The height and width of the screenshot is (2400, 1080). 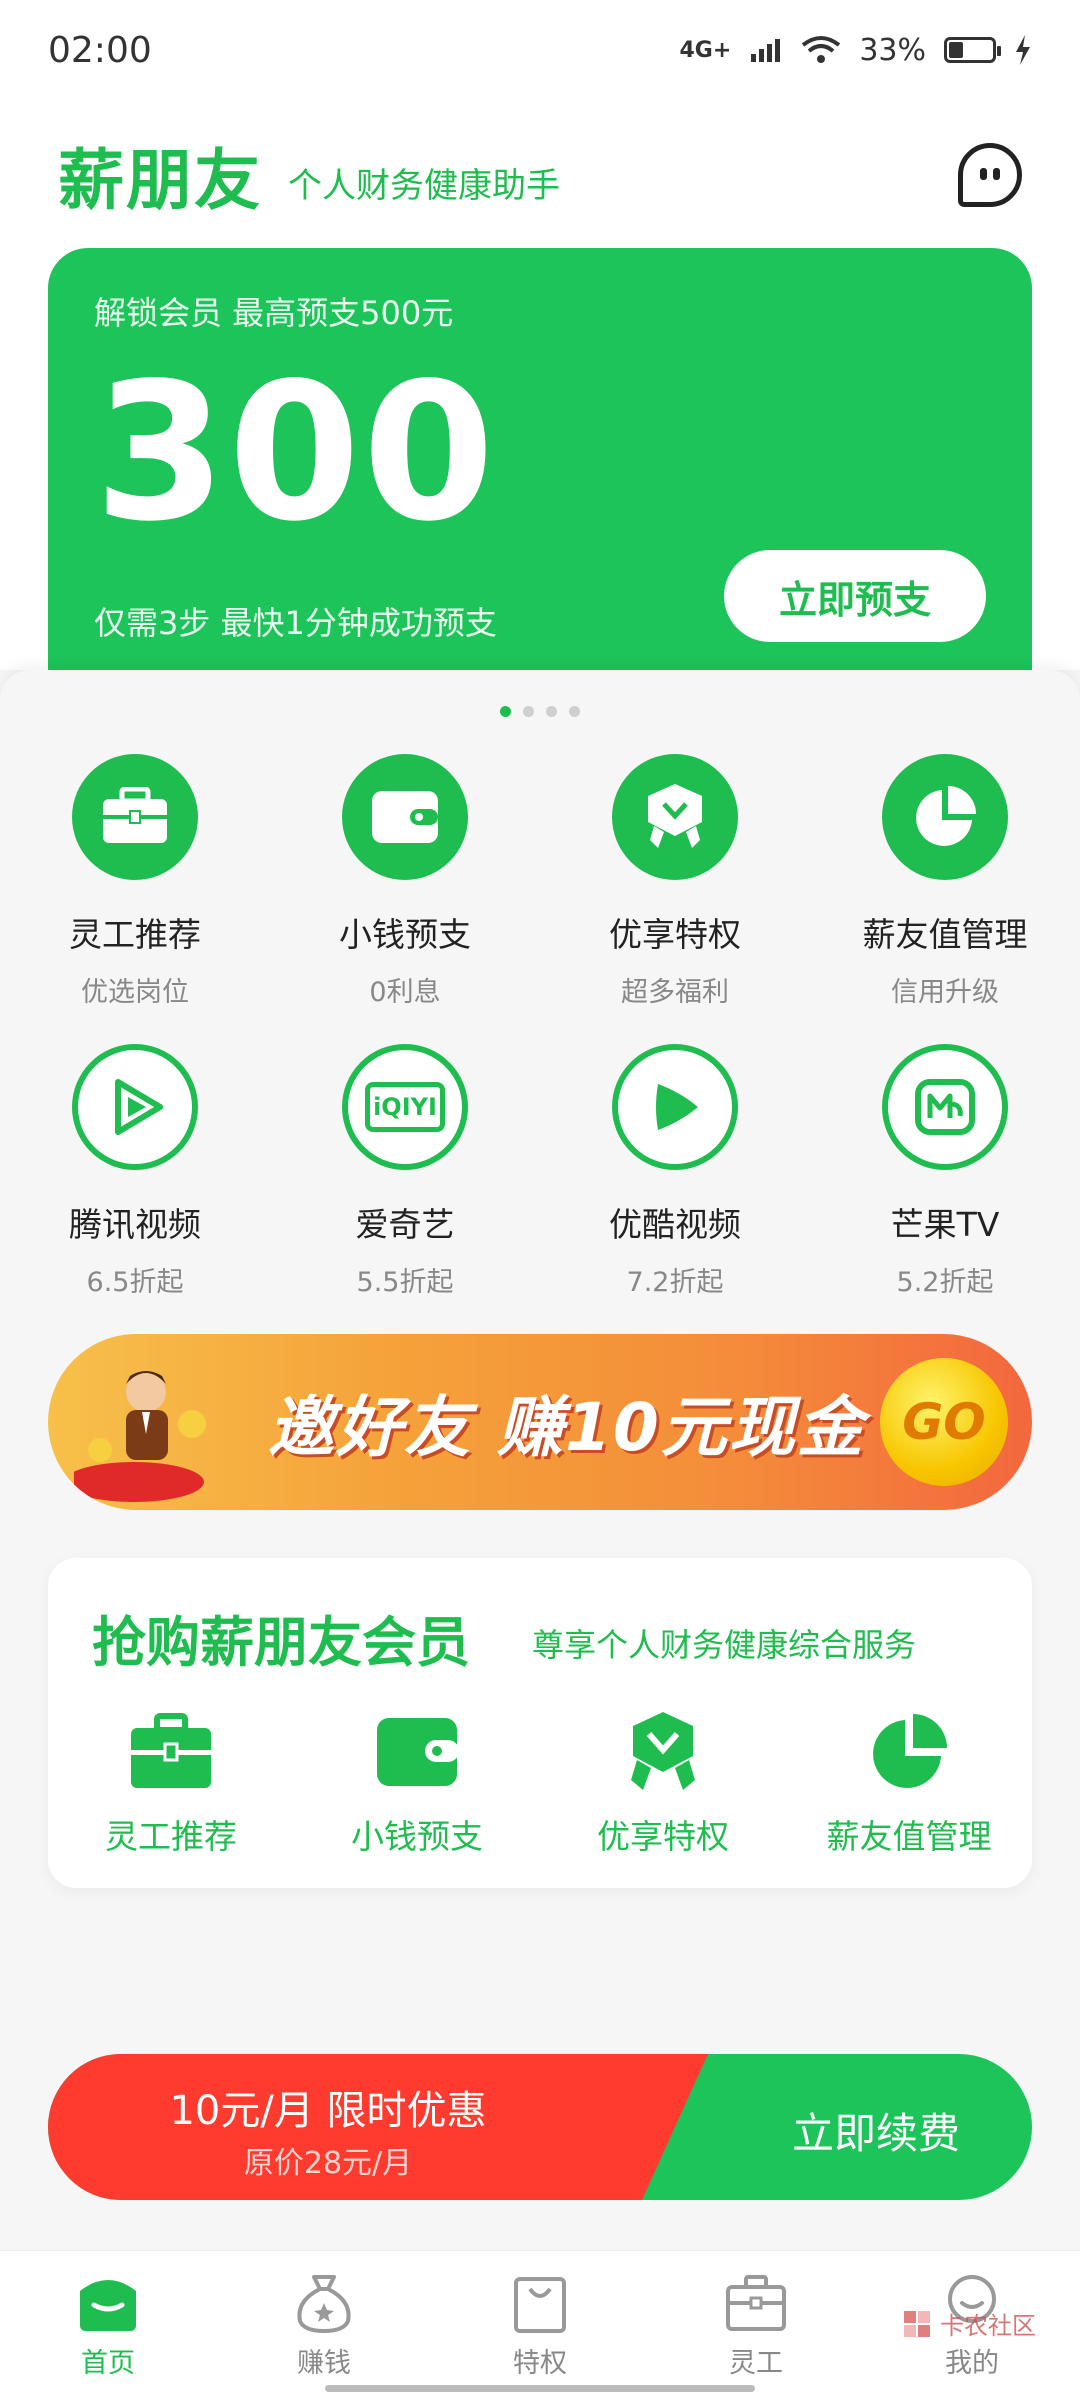 What do you see at coordinates (945, 881) in the screenshot?
I see `feature-credit-manage: 薪友值管理 信用升级` at bounding box center [945, 881].